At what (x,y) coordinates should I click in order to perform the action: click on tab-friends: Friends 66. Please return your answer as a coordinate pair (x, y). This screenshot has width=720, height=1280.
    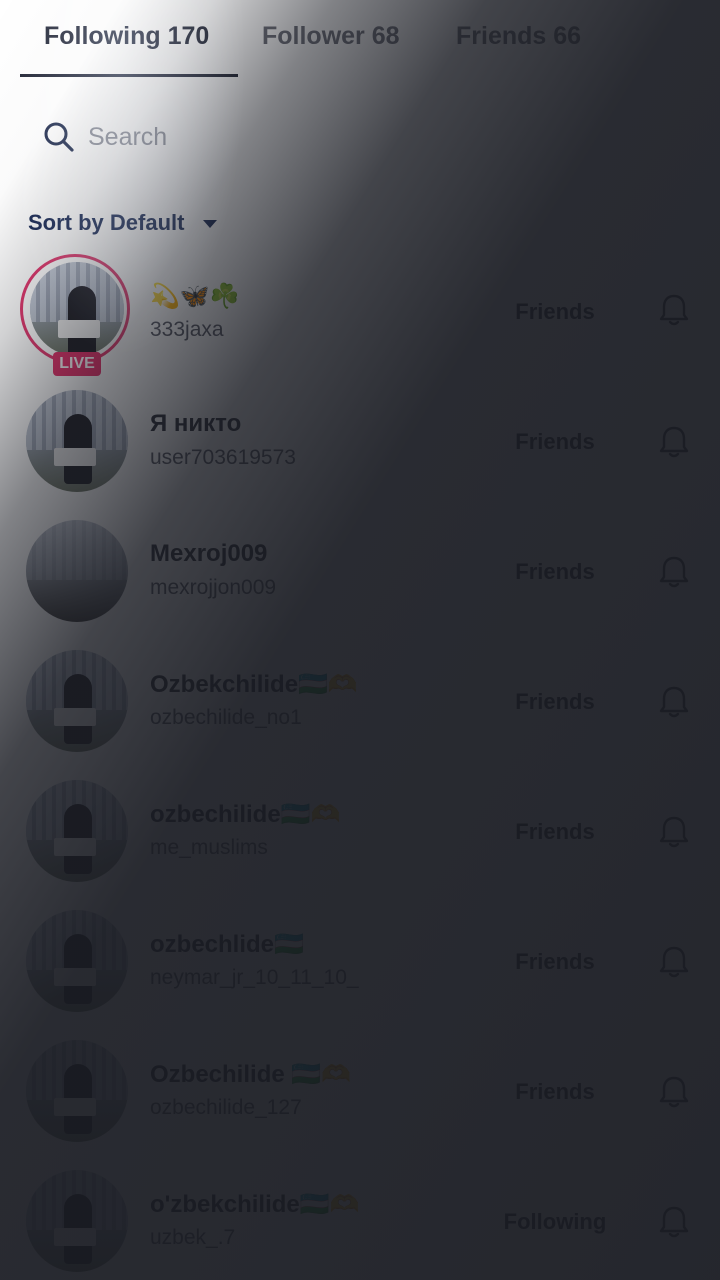
    Looking at the image, I should click on (518, 36).